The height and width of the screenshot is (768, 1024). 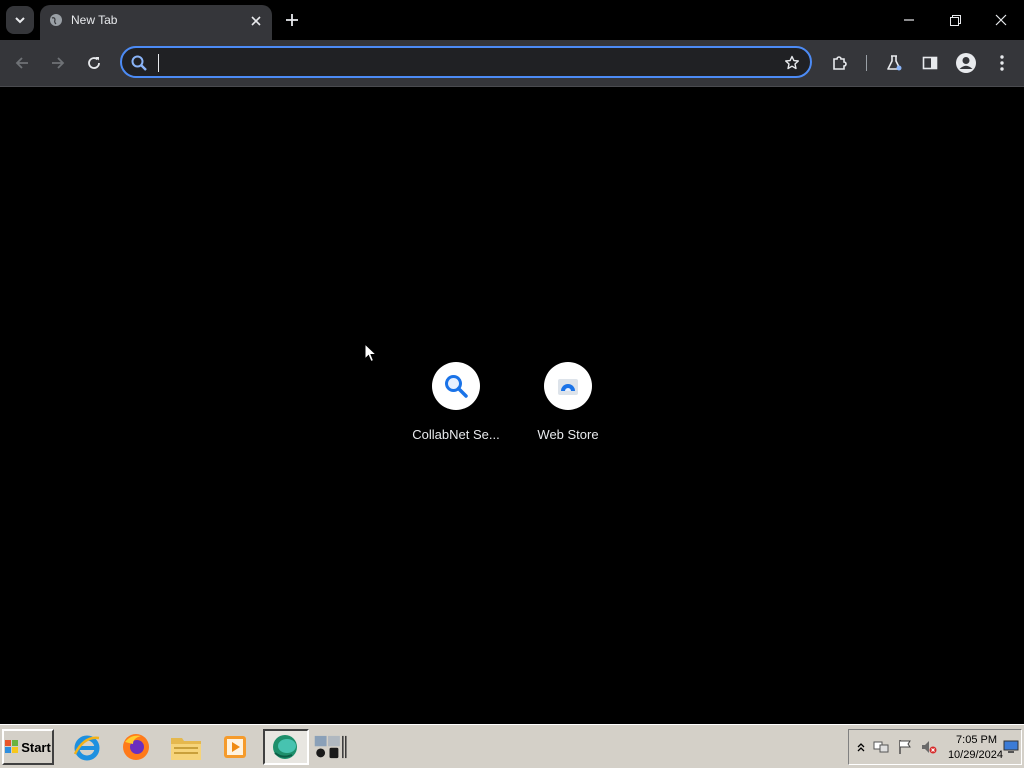 I want to click on globe-icon, so click(x=56, y=20).